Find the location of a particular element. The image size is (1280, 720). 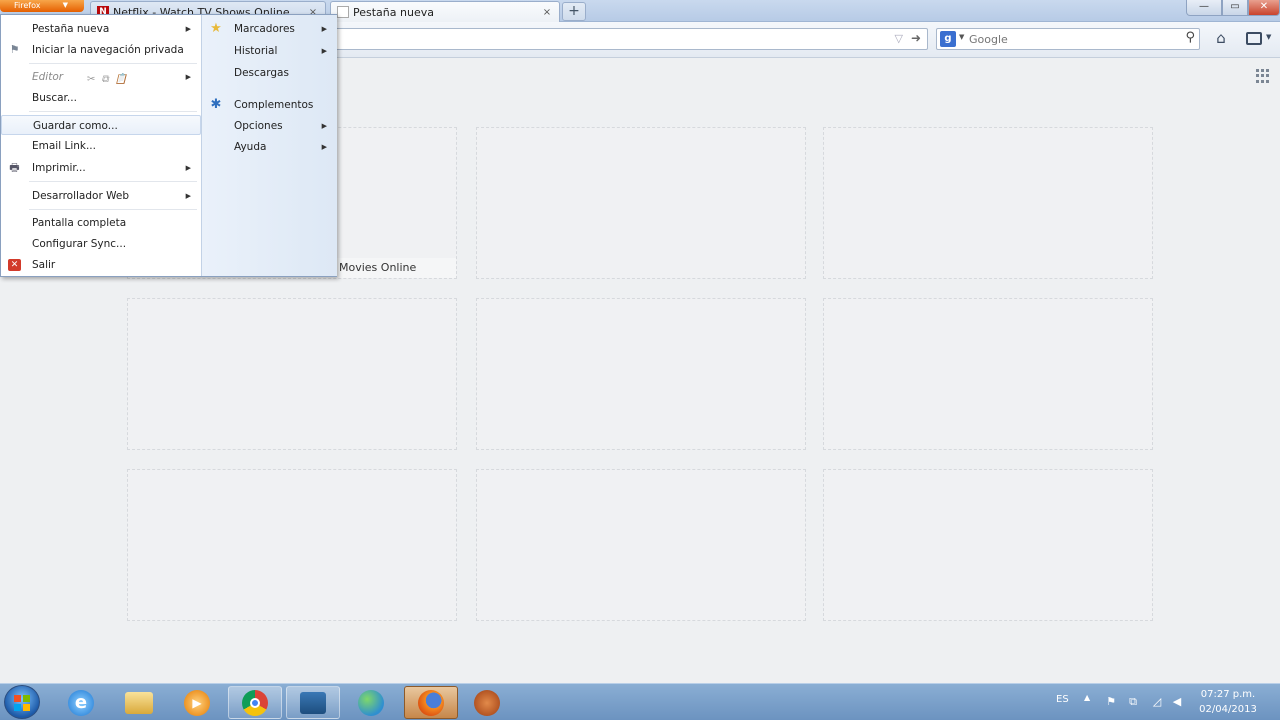

menu-item-label: Marcadores is located at coordinates (264, 29).